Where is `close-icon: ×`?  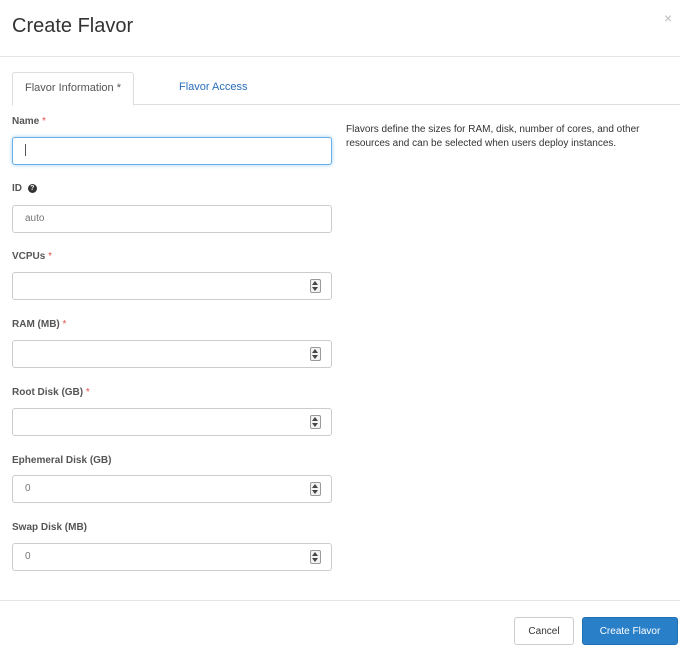
close-icon: × is located at coordinates (668, 18).